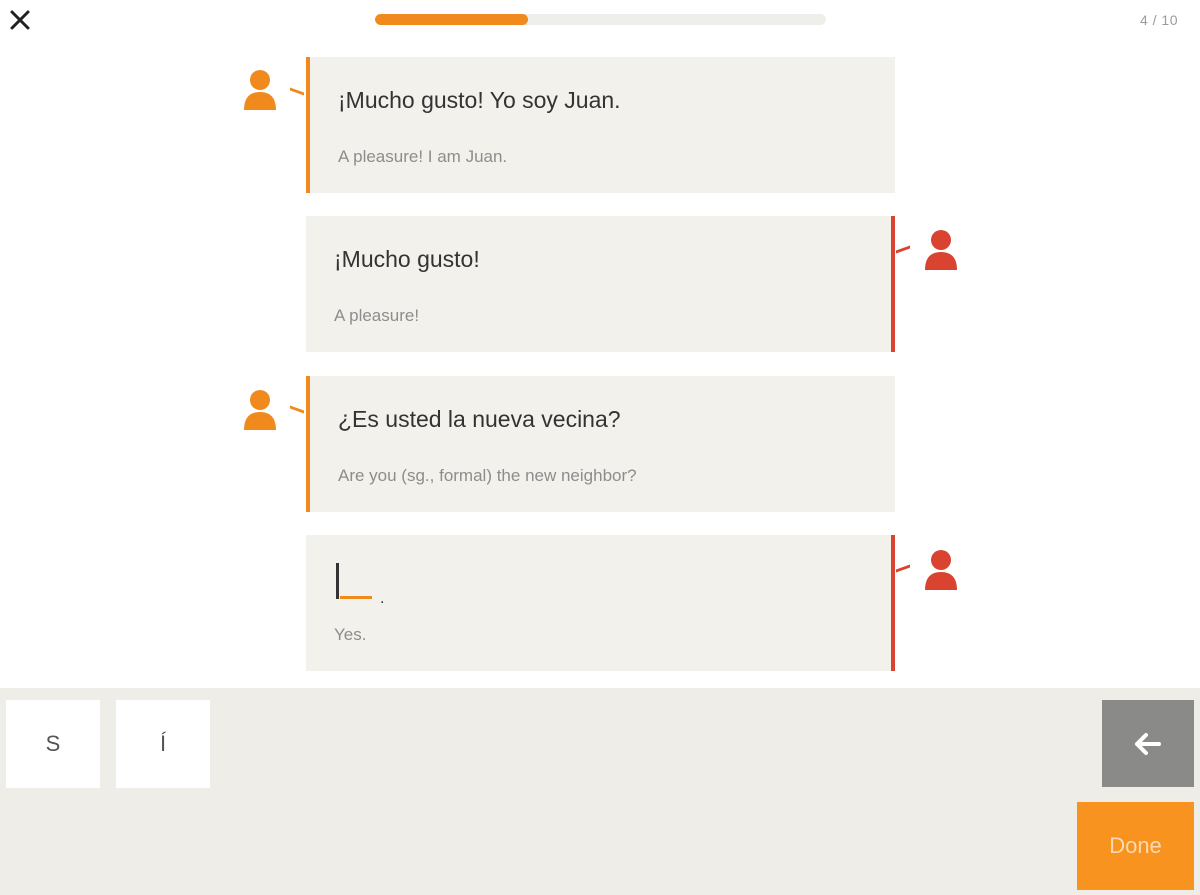  I want to click on done-button: Done, so click(1135, 846).